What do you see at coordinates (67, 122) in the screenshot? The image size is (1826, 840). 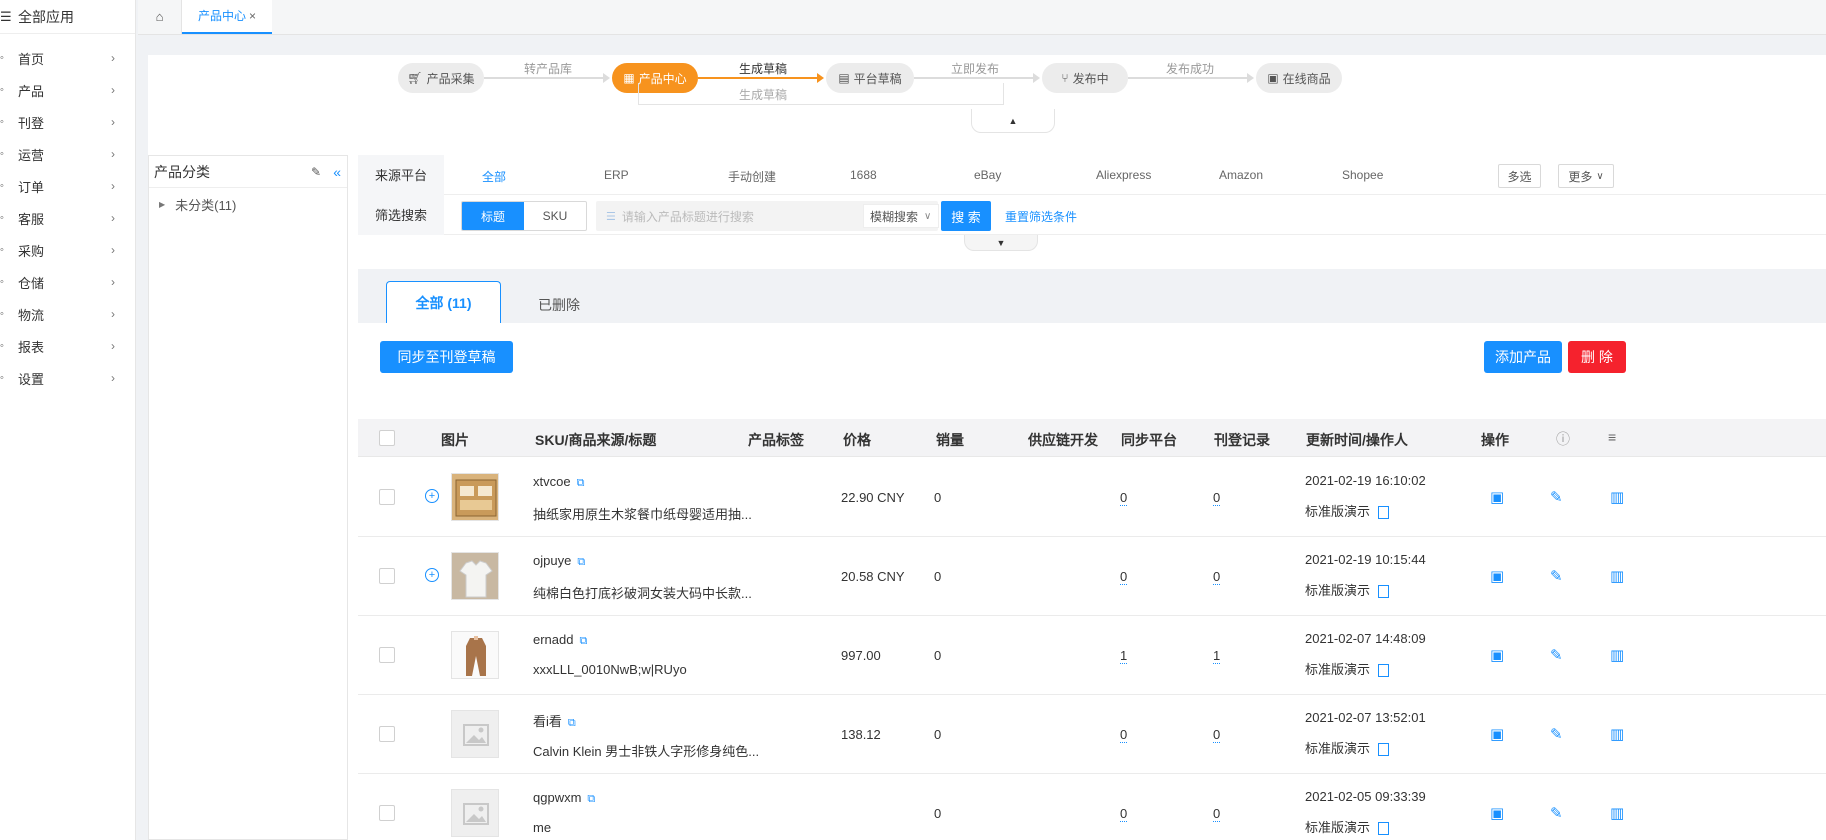 I see `sidebar-item: ◦ 刊登 ›` at bounding box center [67, 122].